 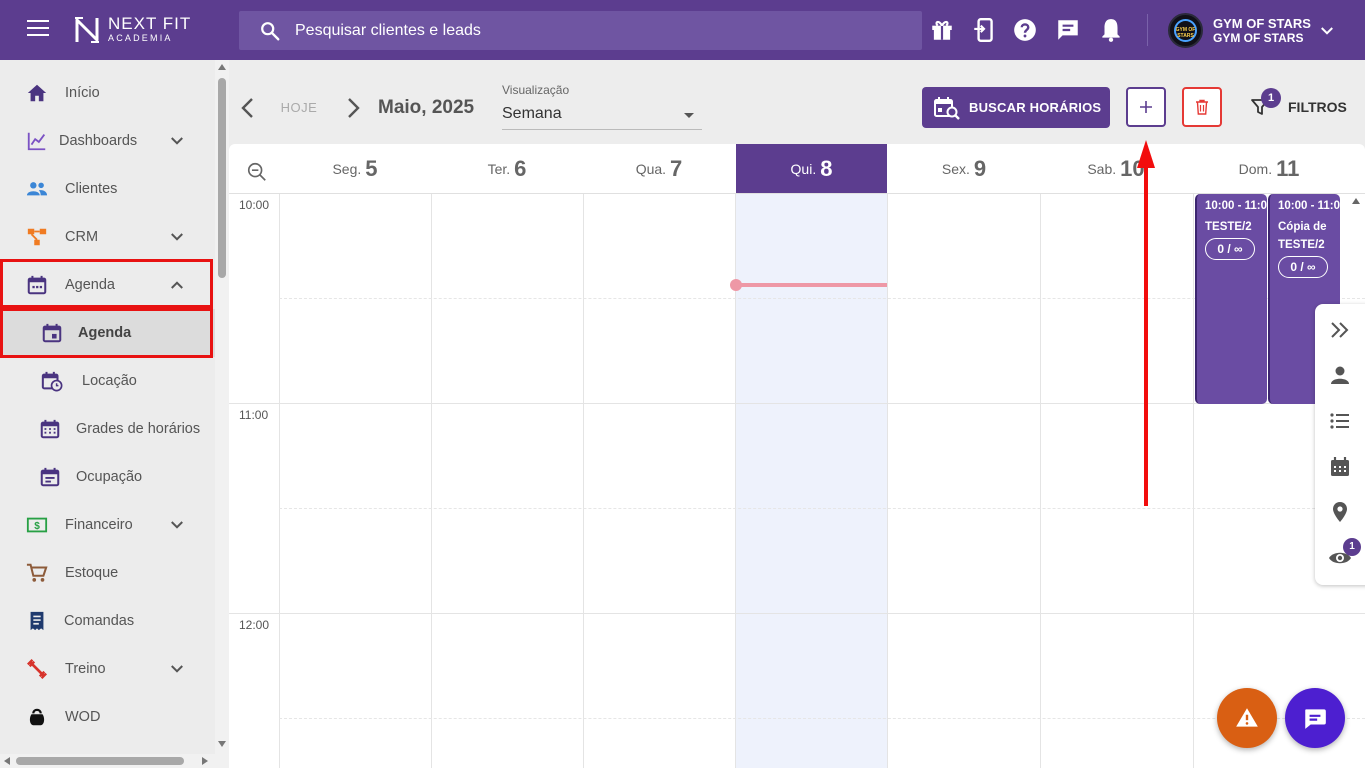 What do you see at coordinates (1271, 98) in the screenshot?
I see `filters-count-badge: 1` at bounding box center [1271, 98].